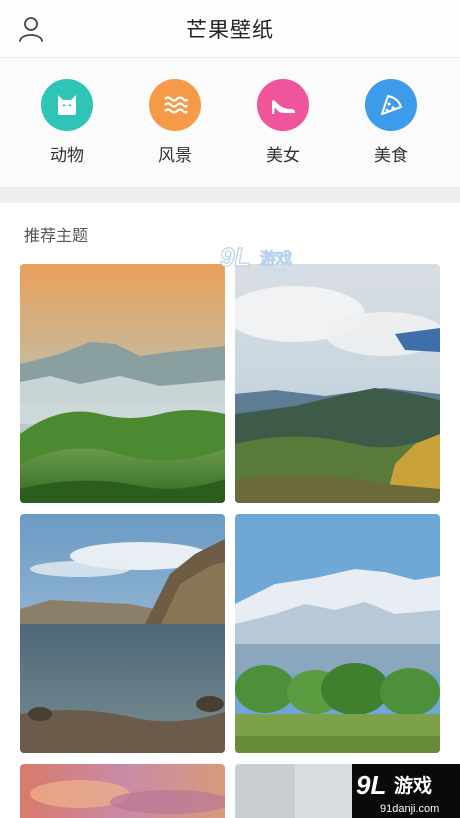 The image size is (460, 818). I want to click on watermark-domain-text: 91danji.com, so click(282, 272).